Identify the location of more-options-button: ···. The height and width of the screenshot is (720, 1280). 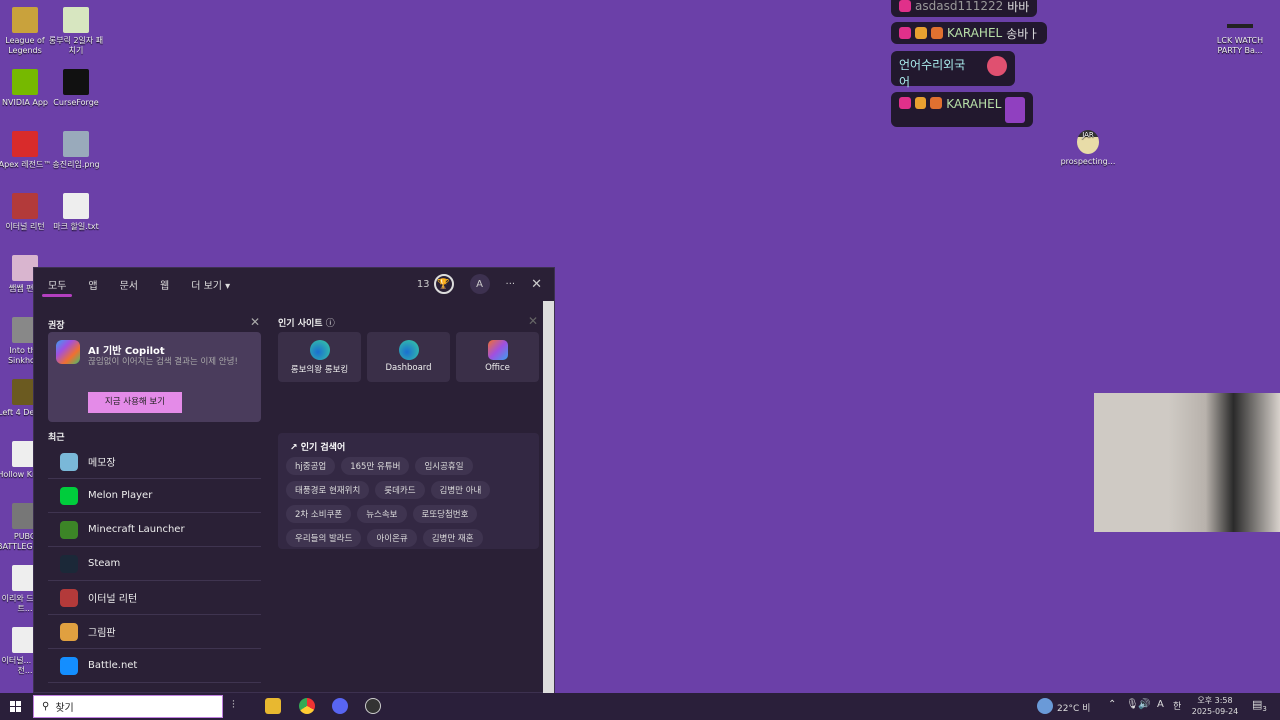
(511, 284).